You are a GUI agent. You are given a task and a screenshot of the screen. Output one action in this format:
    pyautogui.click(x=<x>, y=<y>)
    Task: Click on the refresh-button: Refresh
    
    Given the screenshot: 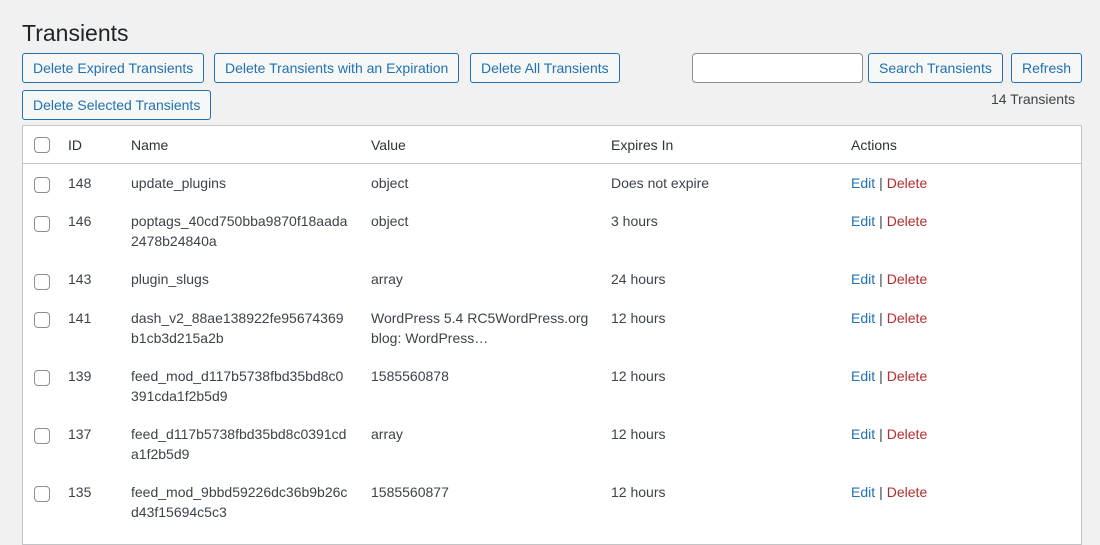 What is the action you would take?
    pyautogui.click(x=1047, y=68)
    